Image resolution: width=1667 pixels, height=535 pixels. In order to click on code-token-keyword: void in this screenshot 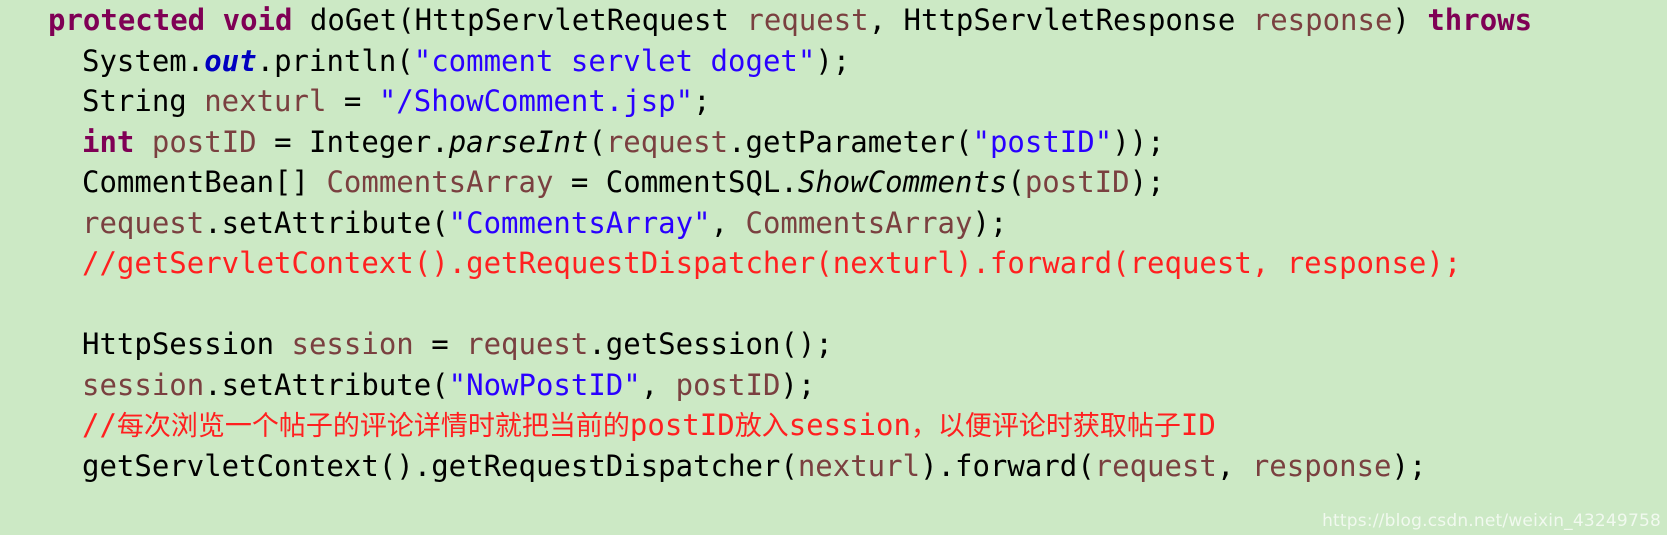, I will do `click(257, 20)`.